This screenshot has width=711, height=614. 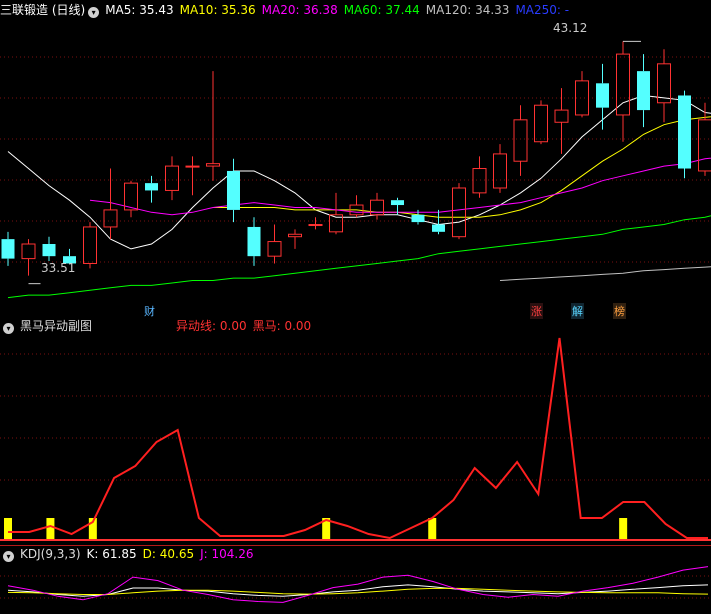 I want to click on kdj-chart, so click(x=355, y=580).